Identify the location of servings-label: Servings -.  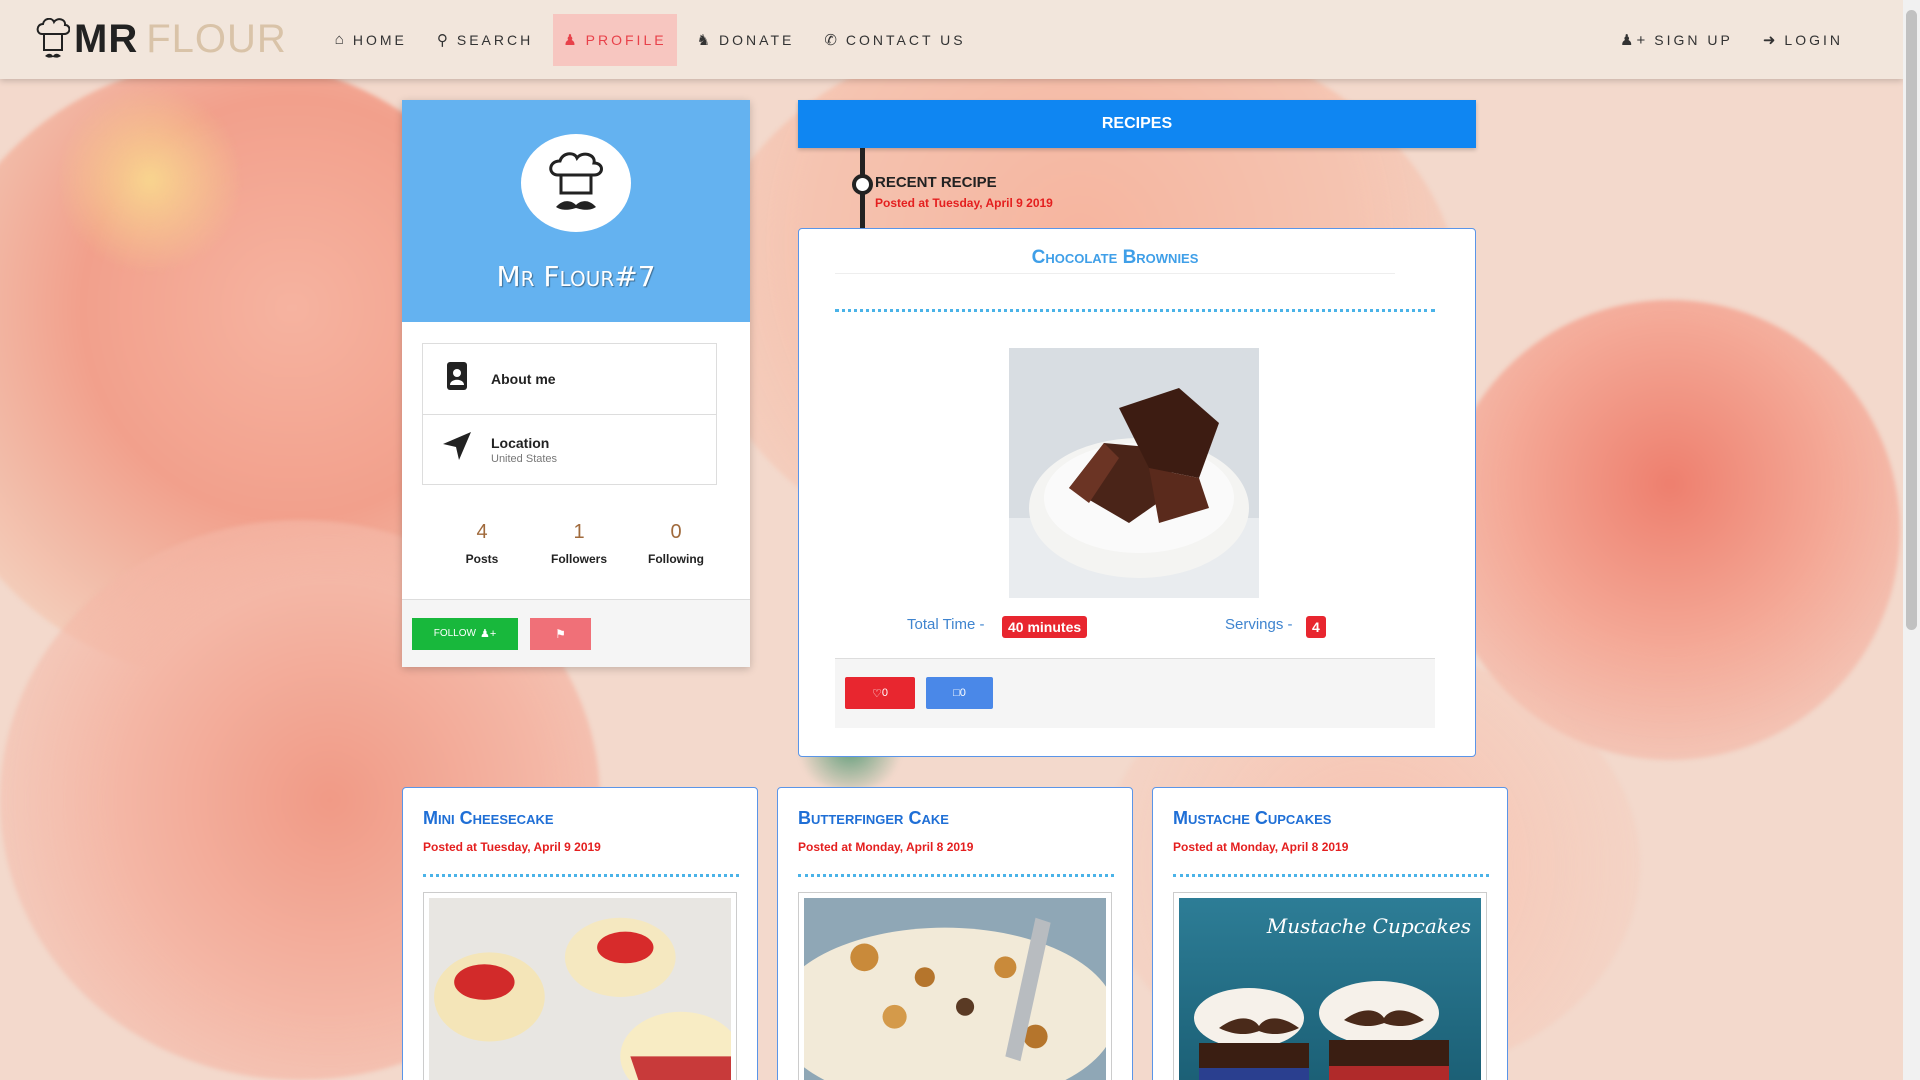
(1259, 624).